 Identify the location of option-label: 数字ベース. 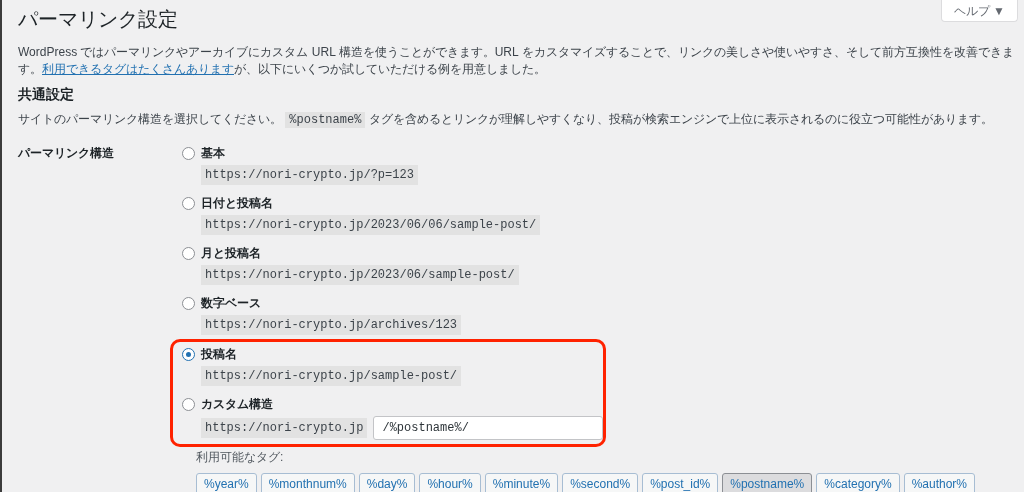
(231, 303).